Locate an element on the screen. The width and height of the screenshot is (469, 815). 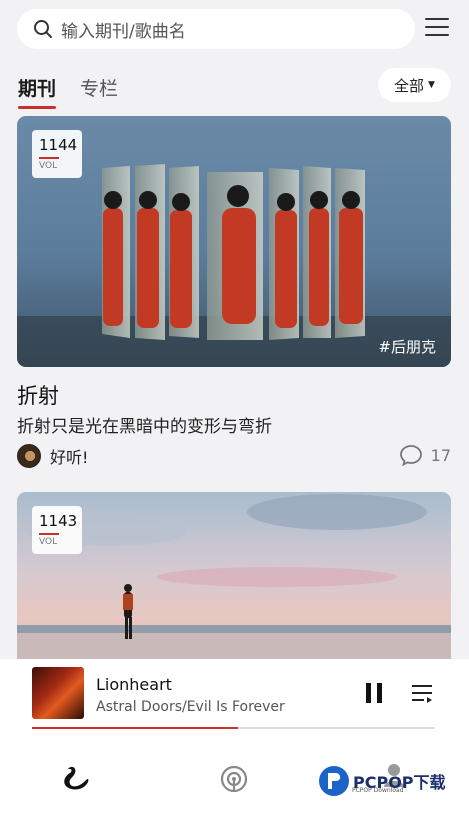
comment-icon is located at coordinates (410, 455).